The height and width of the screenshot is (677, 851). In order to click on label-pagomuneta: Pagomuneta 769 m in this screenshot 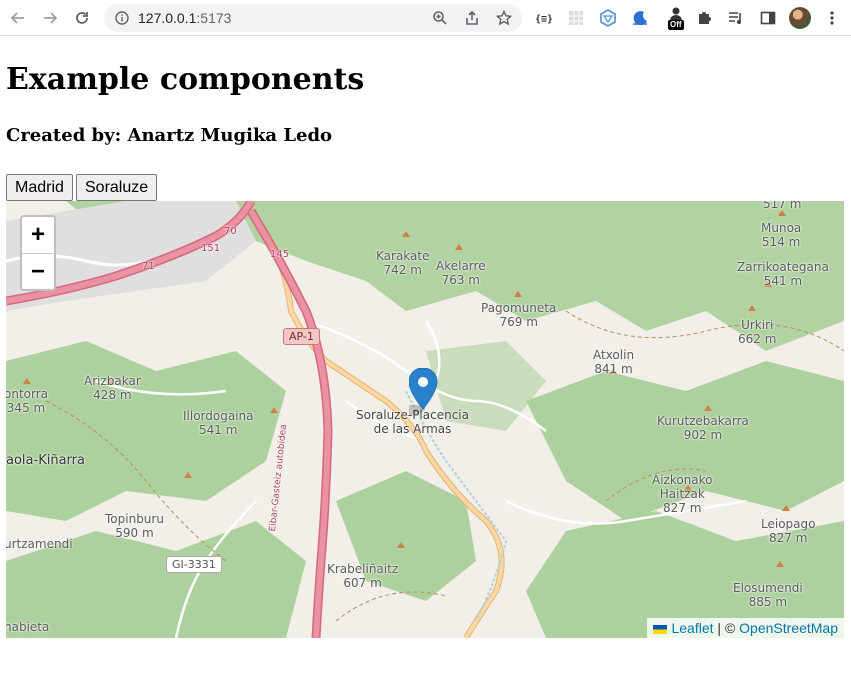, I will do `click(518, 315)`.